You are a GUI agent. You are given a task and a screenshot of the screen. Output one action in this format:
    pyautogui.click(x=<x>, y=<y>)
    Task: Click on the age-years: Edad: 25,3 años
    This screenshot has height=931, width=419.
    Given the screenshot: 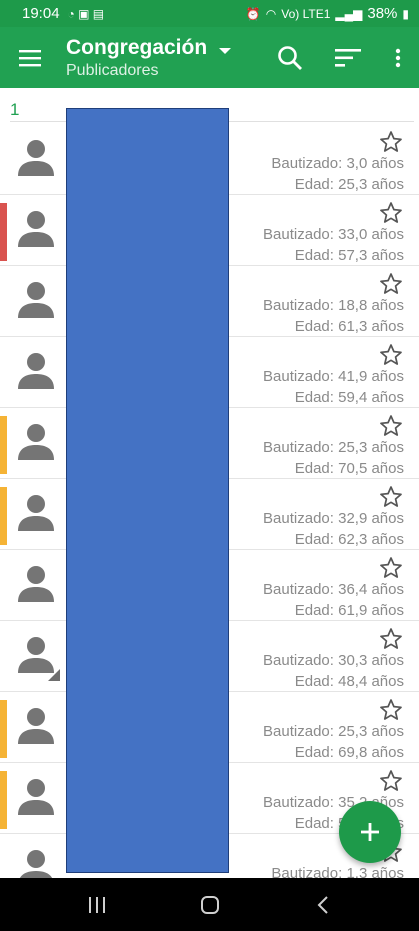 What is the action you would take?
    pyautogui.click(x=349, y=184)
    